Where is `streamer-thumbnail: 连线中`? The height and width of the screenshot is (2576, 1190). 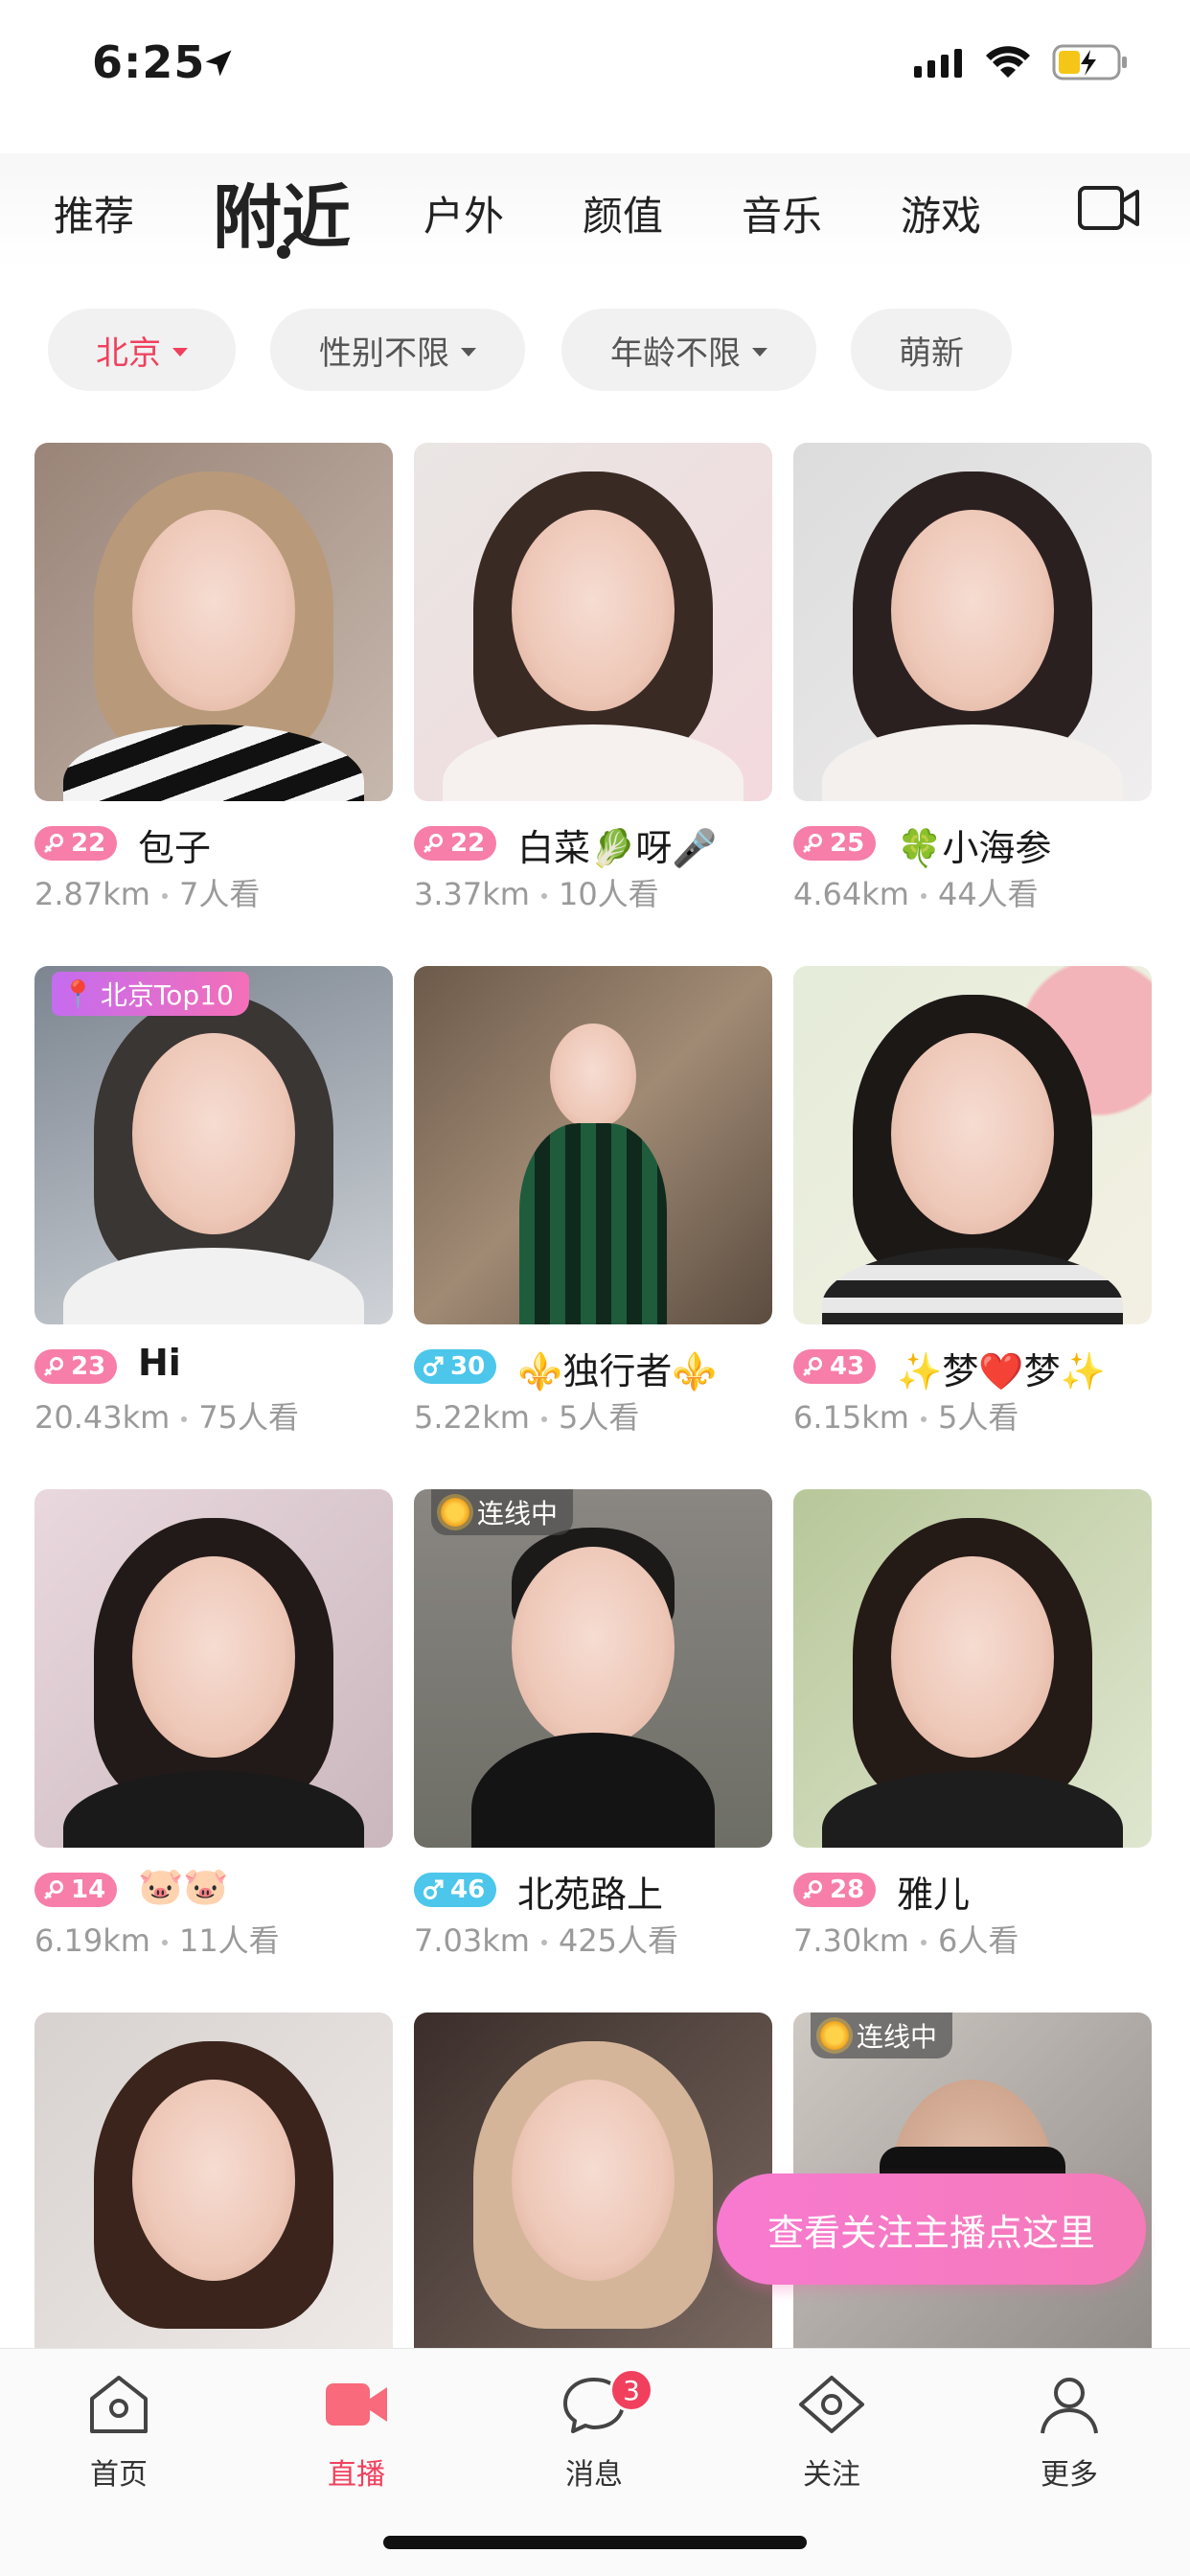
streamer-thumbnail: 连线中 is located at coordinates (593, 1668).